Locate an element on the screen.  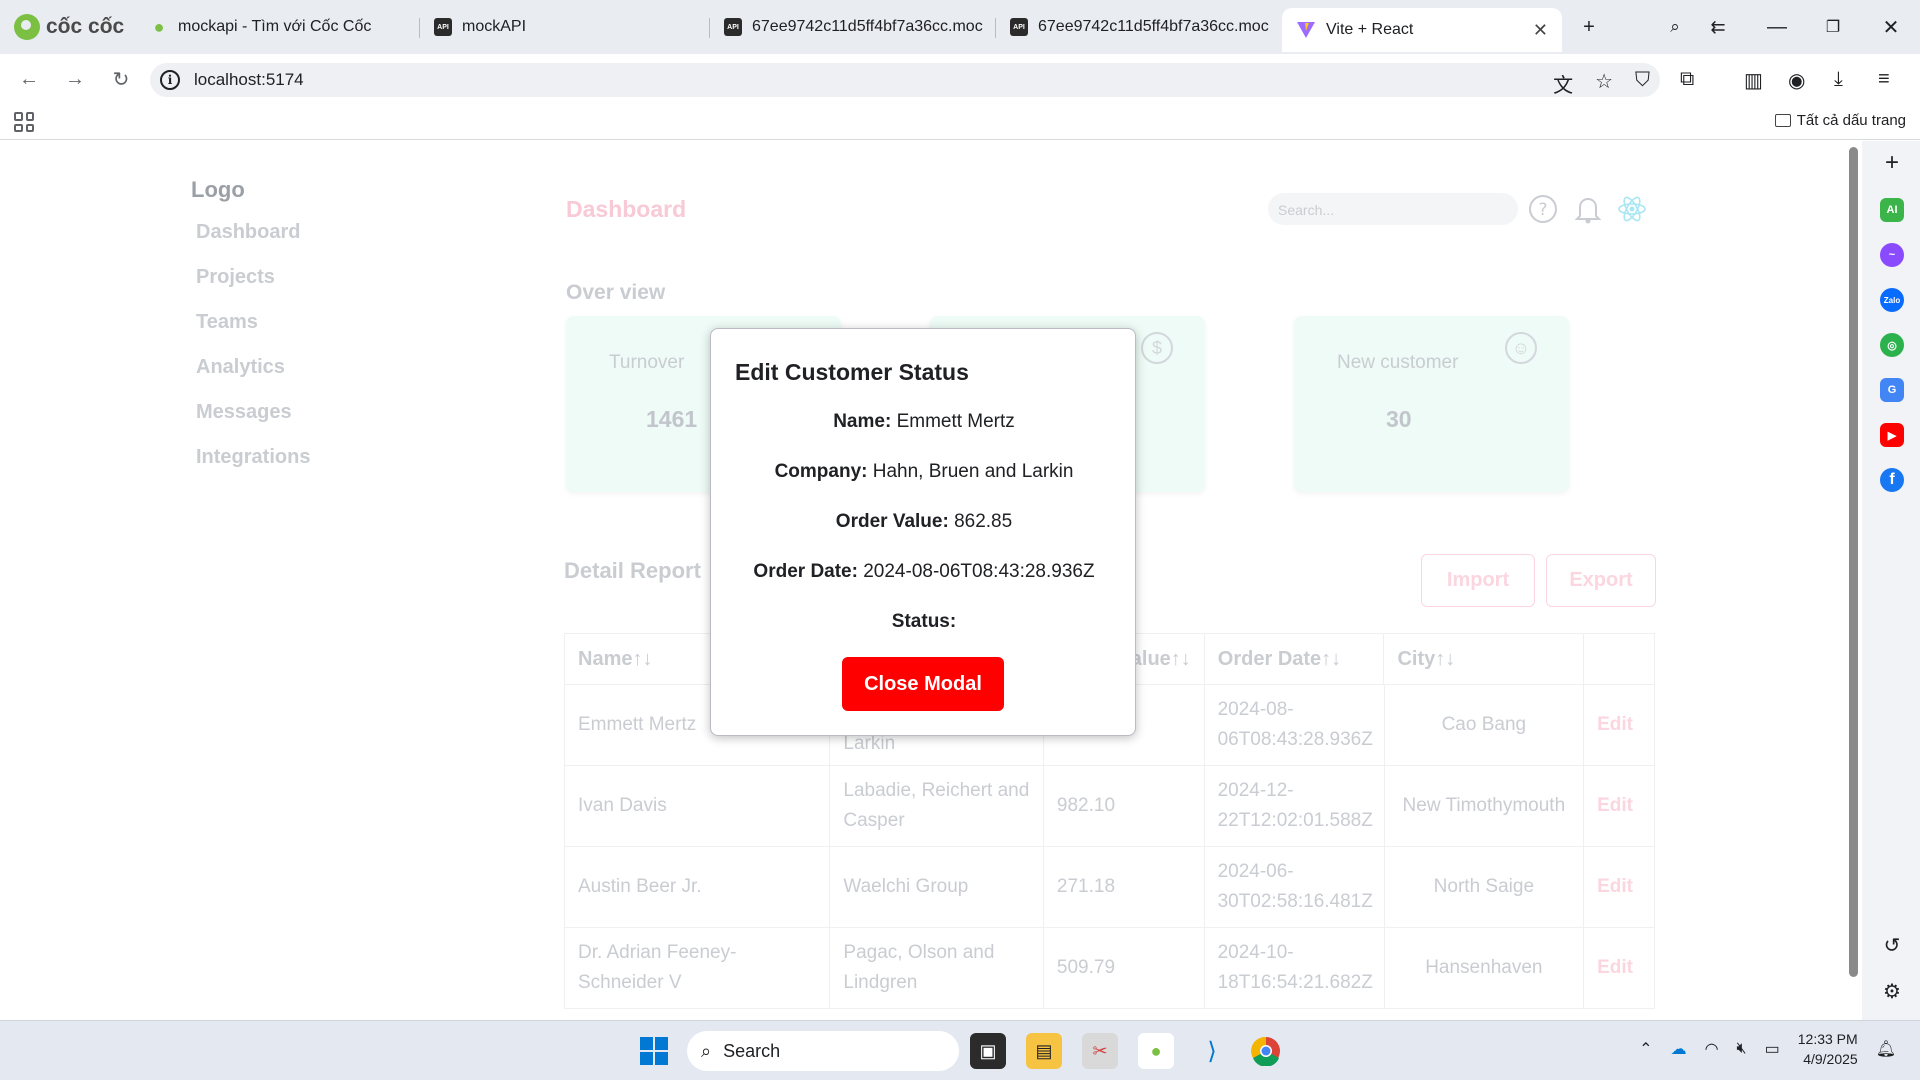
modal-name-row: Name: Emmett Mertz is located at coordinates (924, 422).